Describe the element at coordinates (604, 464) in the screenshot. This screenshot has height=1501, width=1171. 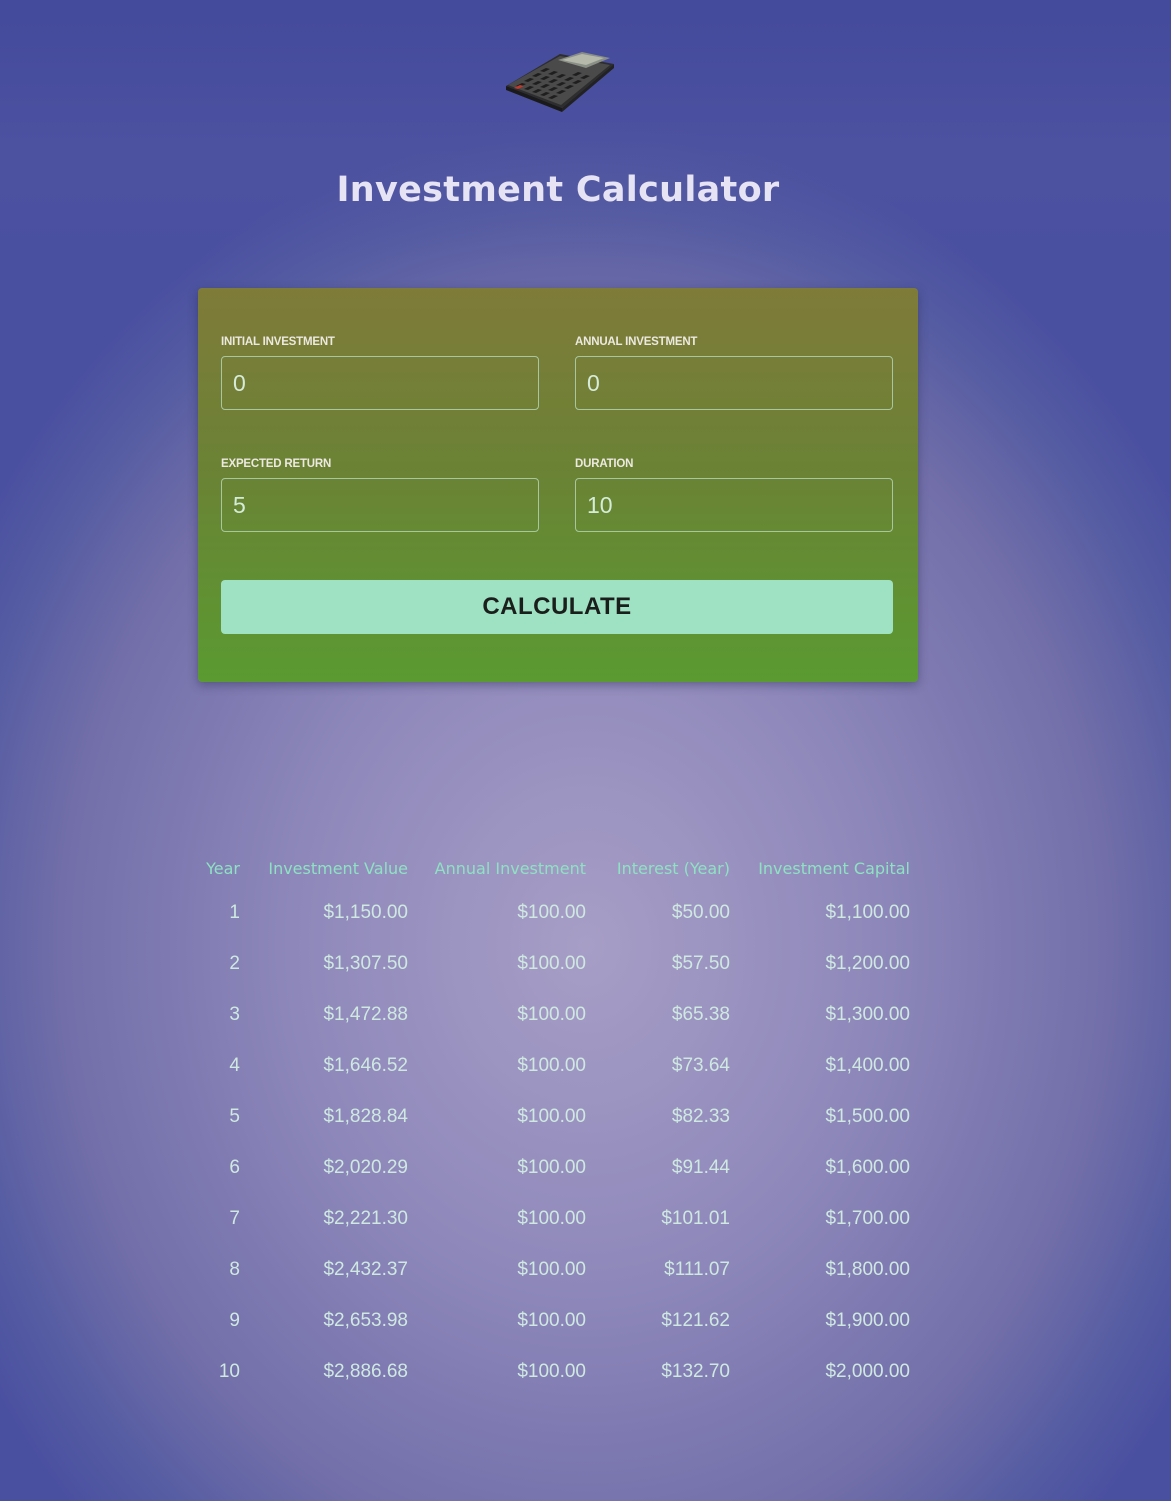
I see `duration-label: Duration` at that location.